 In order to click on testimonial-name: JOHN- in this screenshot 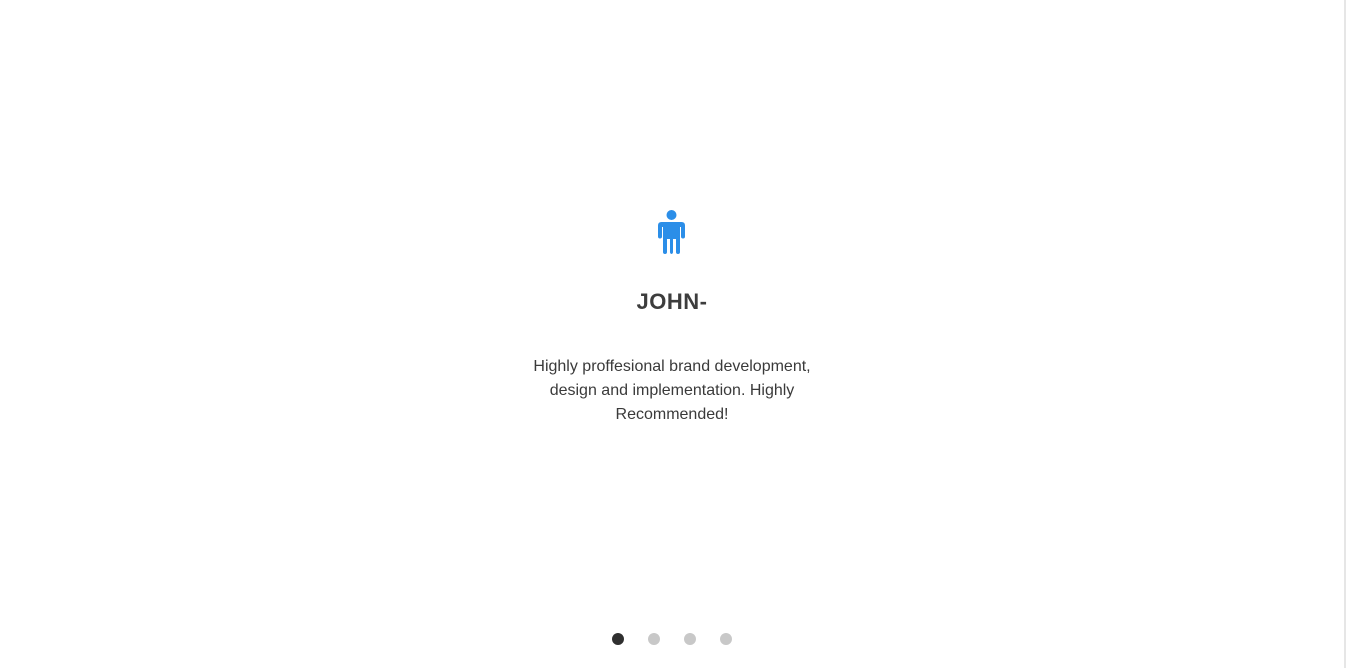, I will do `click(672, 301)`.